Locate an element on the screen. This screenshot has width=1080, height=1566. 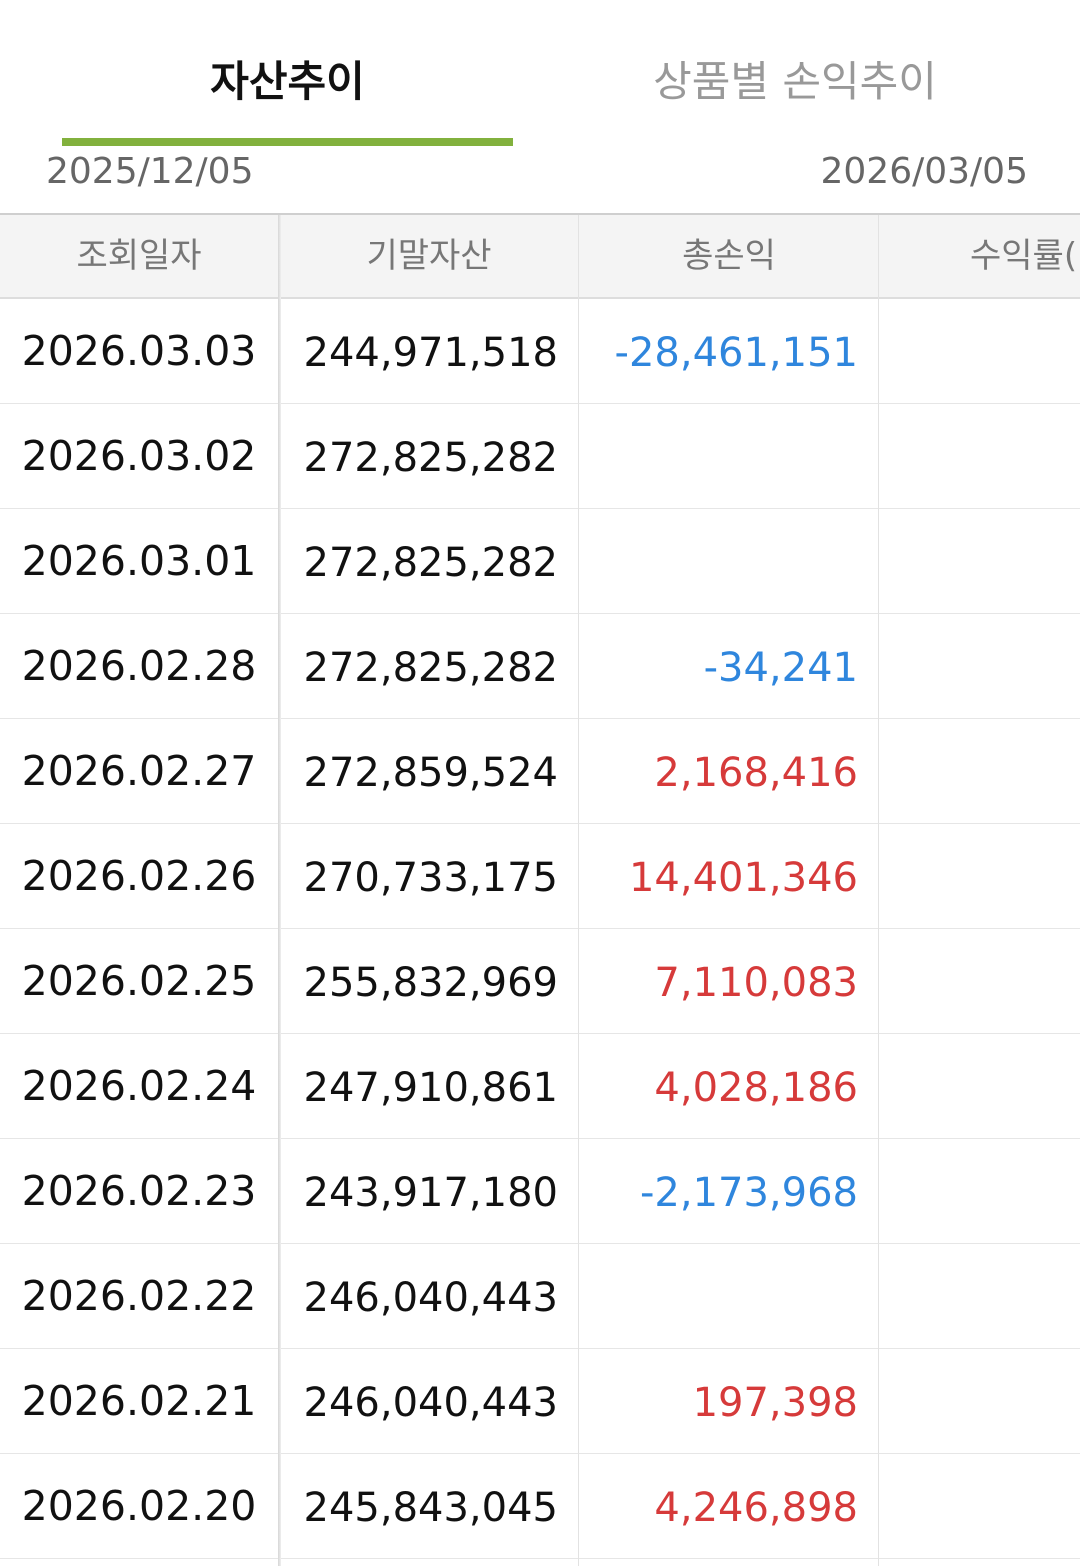
table-header: 조회일자 기말자산 총손익 수익률( is located at coordinates (540, 257).